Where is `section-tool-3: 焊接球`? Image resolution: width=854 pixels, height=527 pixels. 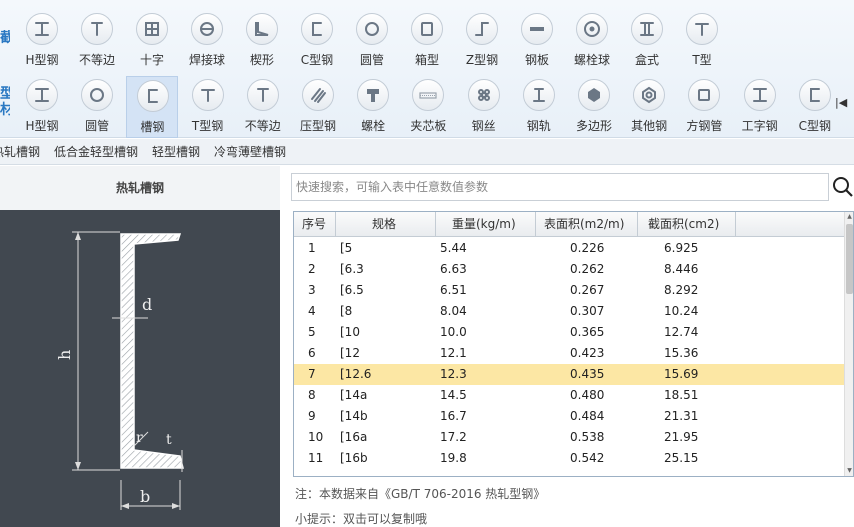 section-tool-3: 焊接球 is located at coordinates (207, 41).